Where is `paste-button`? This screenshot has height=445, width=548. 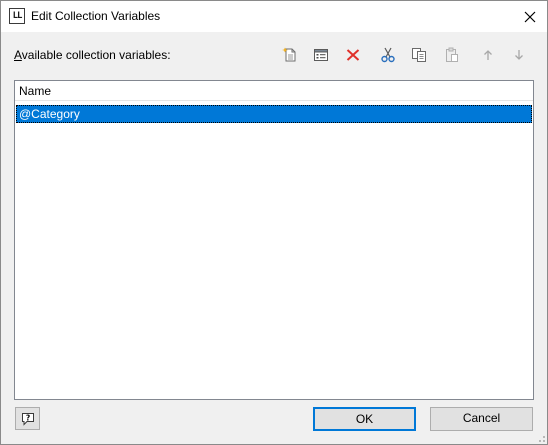
paste-button is located at coordinates (452, 55).